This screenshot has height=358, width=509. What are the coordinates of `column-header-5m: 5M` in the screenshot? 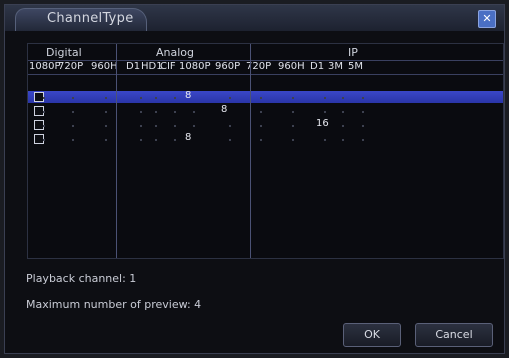 It's located at (355, 66).